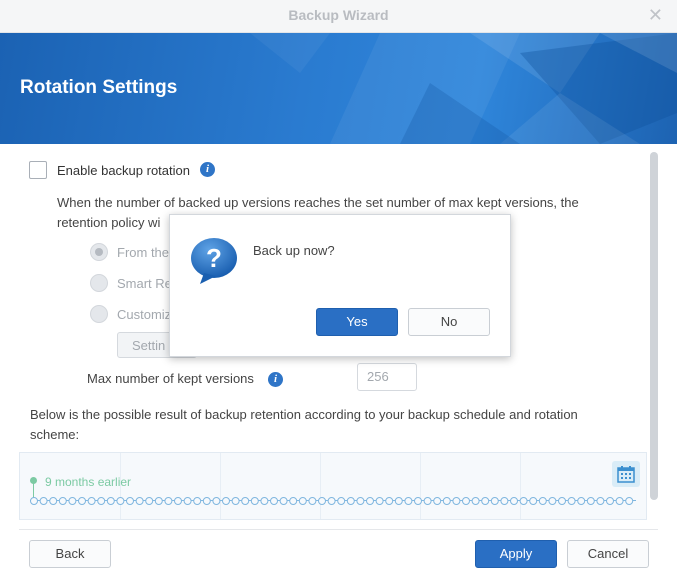  I want to click on no-button: No, so click(449, 322).